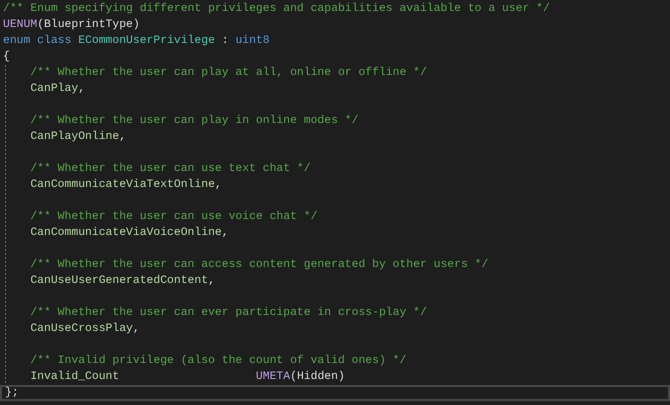  What do you see at coordinates (187, 377) in the screenshot?
I see `code-line: Invalid_Count UMETA(Hidden)` at bounding box center [187, 377].